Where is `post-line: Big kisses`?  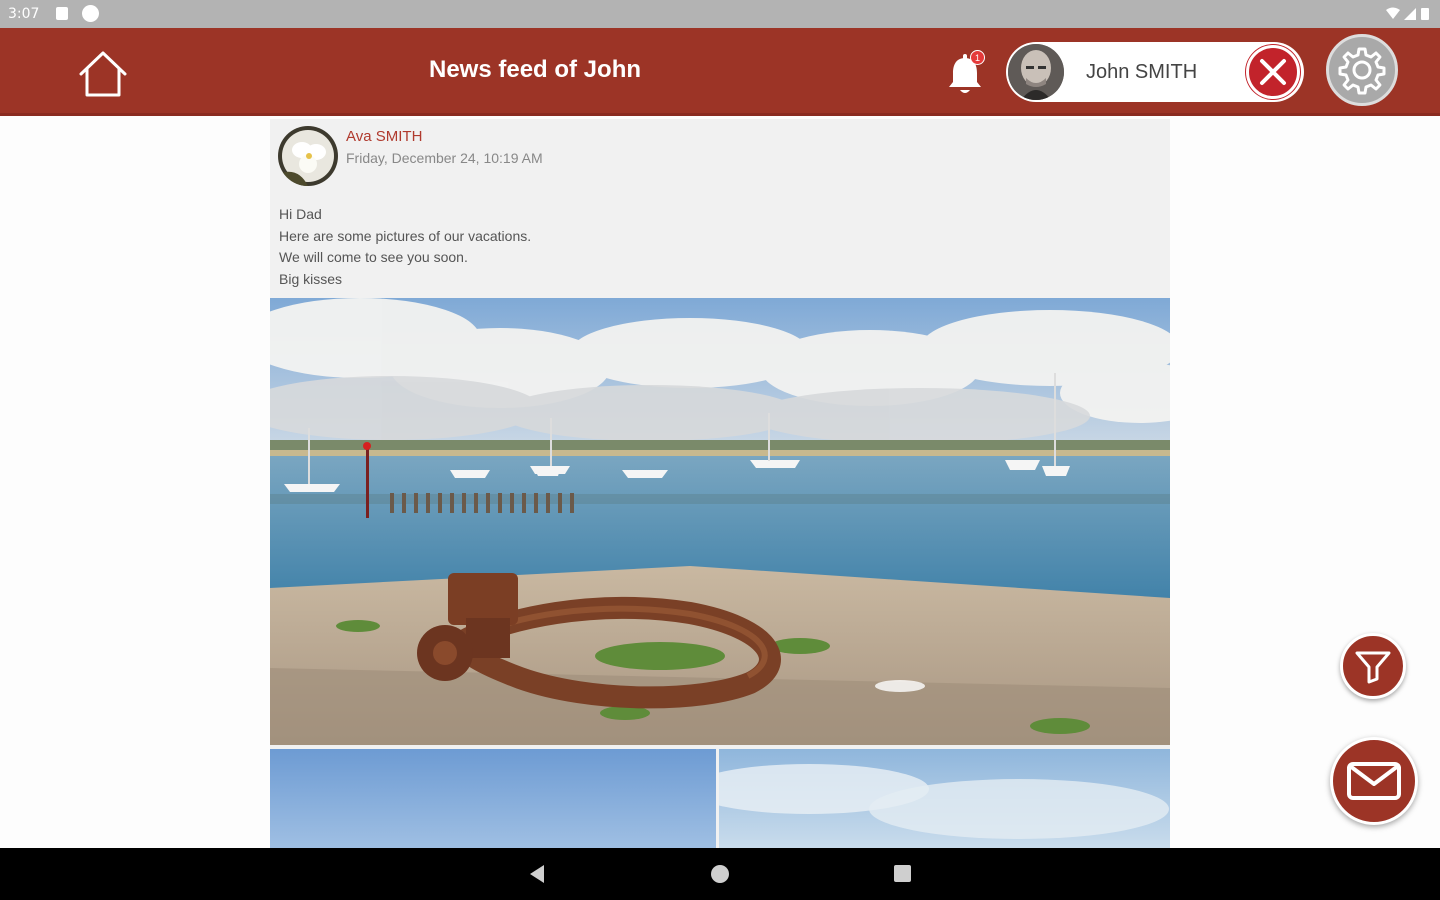 post-line: Big kisses is located at coordinates (311, 279).